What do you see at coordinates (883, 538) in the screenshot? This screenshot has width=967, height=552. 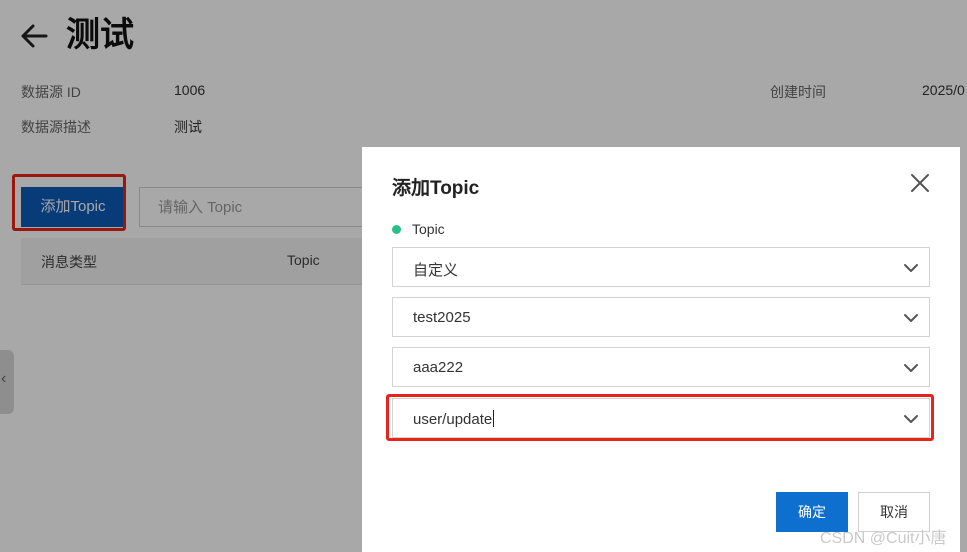 I see `csdn-watermark: CSDN @Cuit小唐` at bounding box center [883, 538].